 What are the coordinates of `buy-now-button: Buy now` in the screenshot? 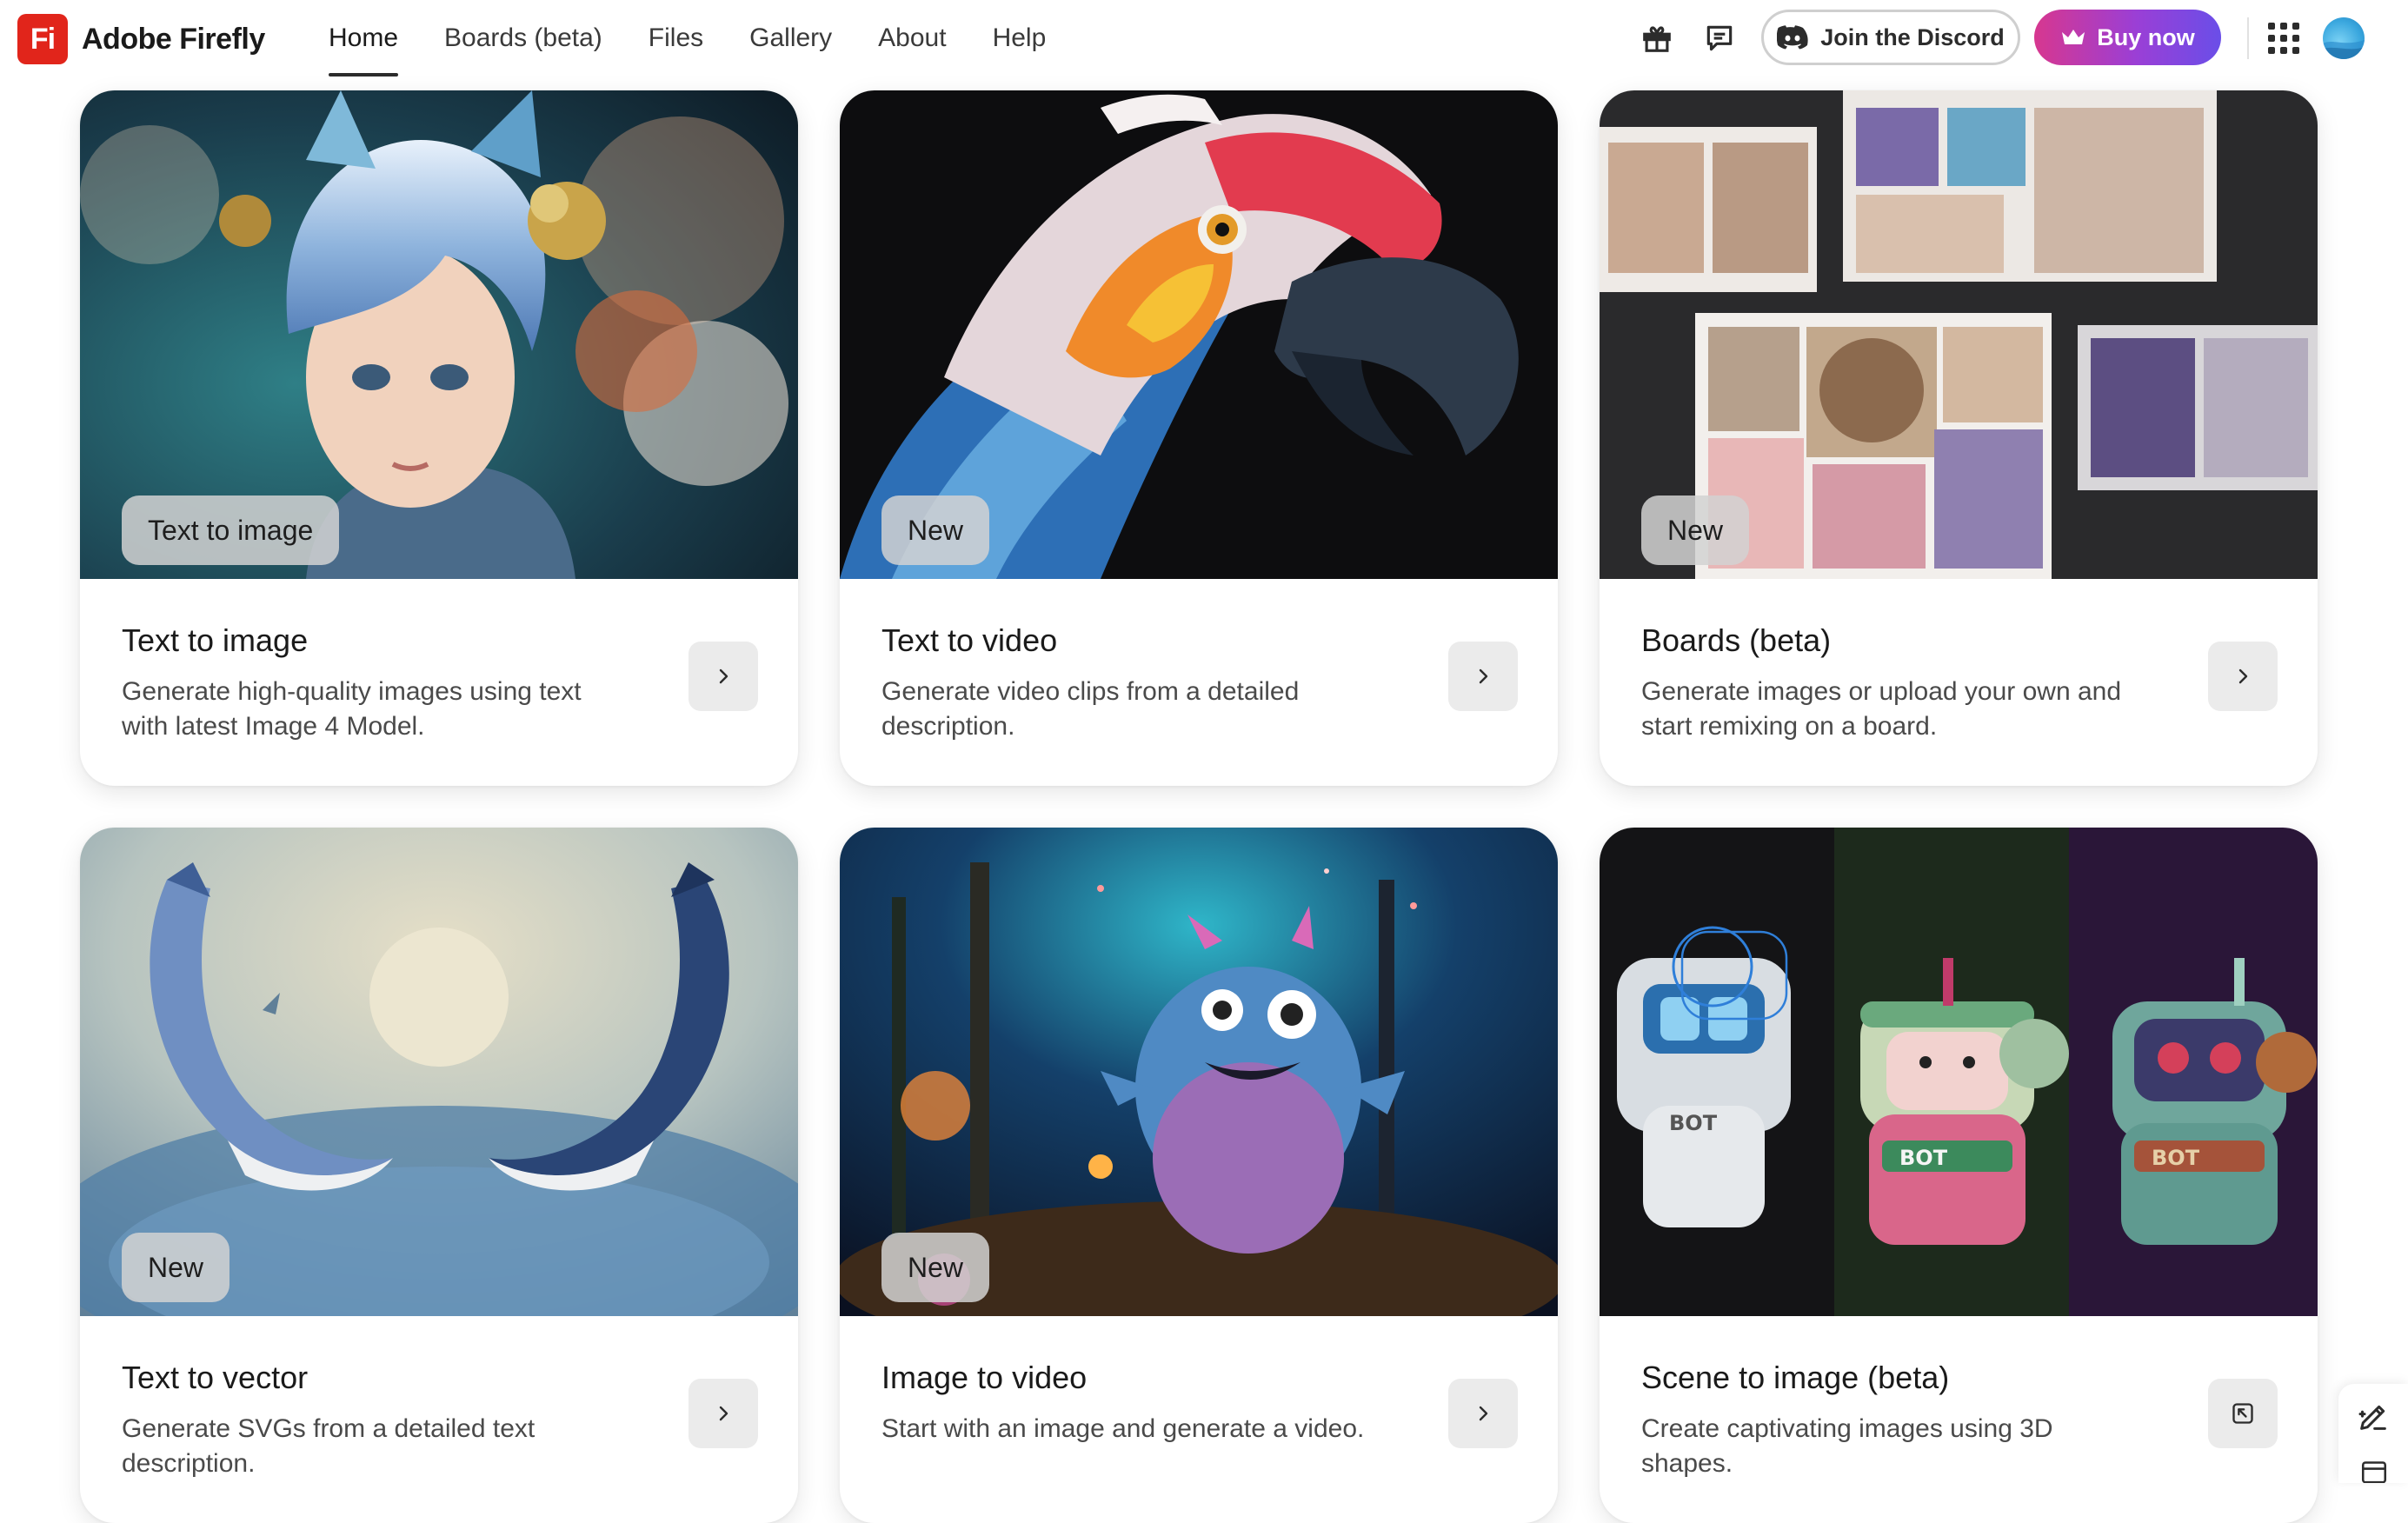 It's located at (2128, 37).